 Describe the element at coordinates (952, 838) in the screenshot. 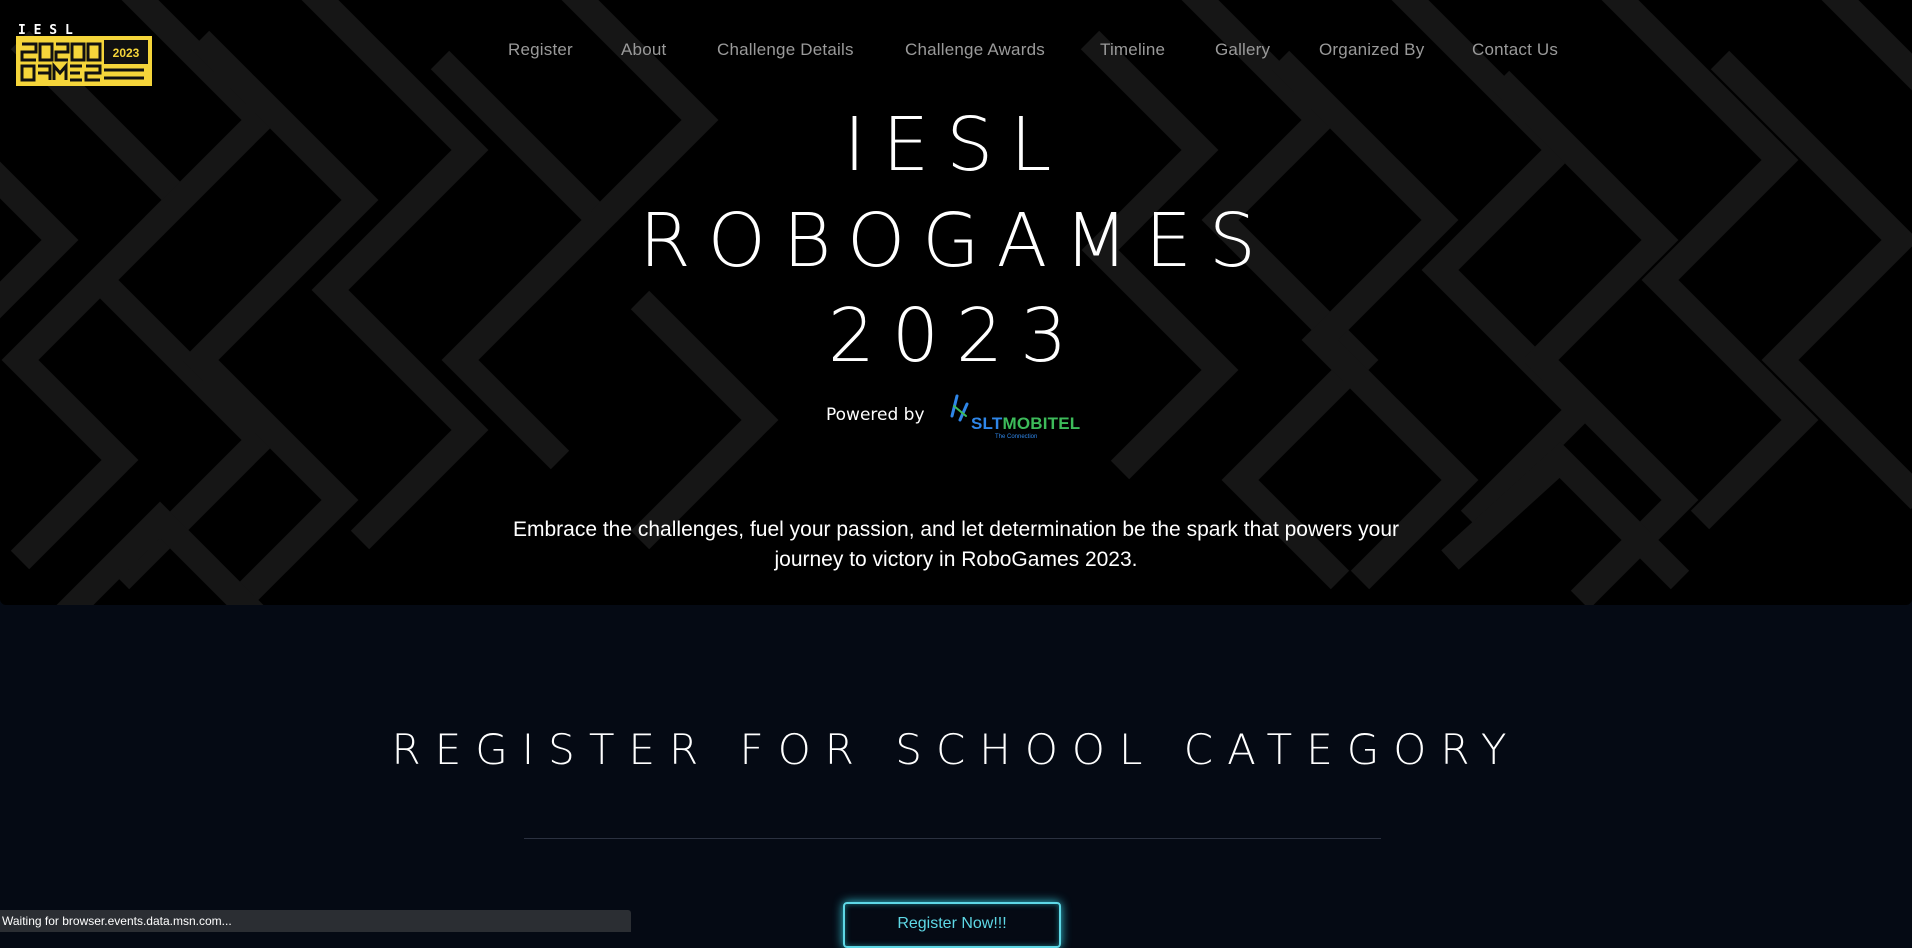

I see `section-divider` at that location.